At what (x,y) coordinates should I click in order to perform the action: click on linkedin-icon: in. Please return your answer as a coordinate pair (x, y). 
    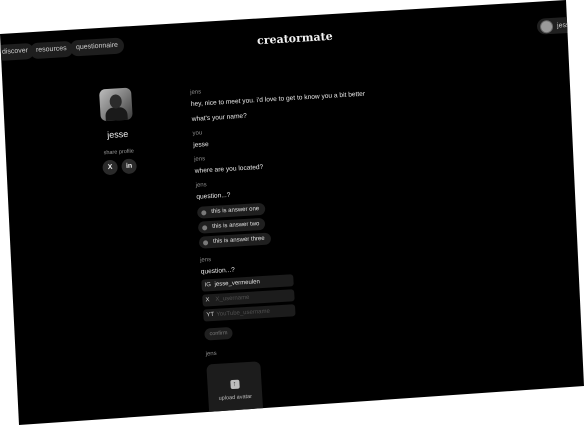
    Looking at the image, I should click on (129, 166).